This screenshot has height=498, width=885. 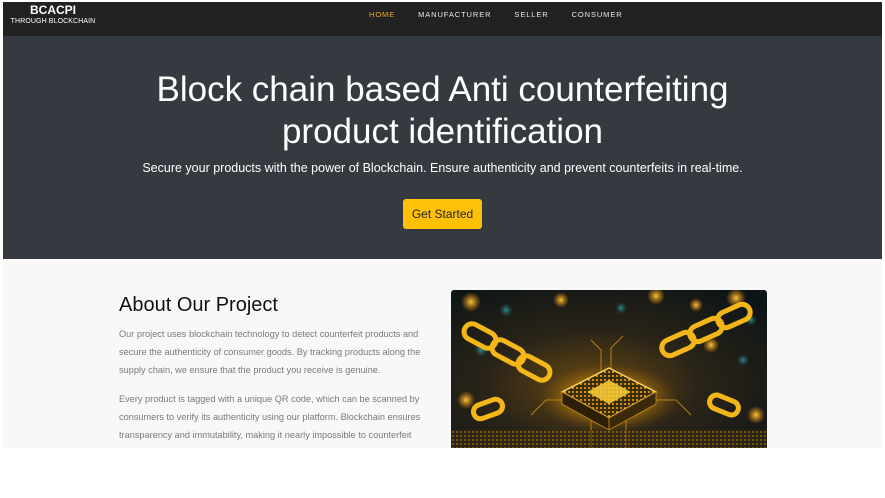 I want to click on about-title: About Our Project, so click(x=198, y=305).